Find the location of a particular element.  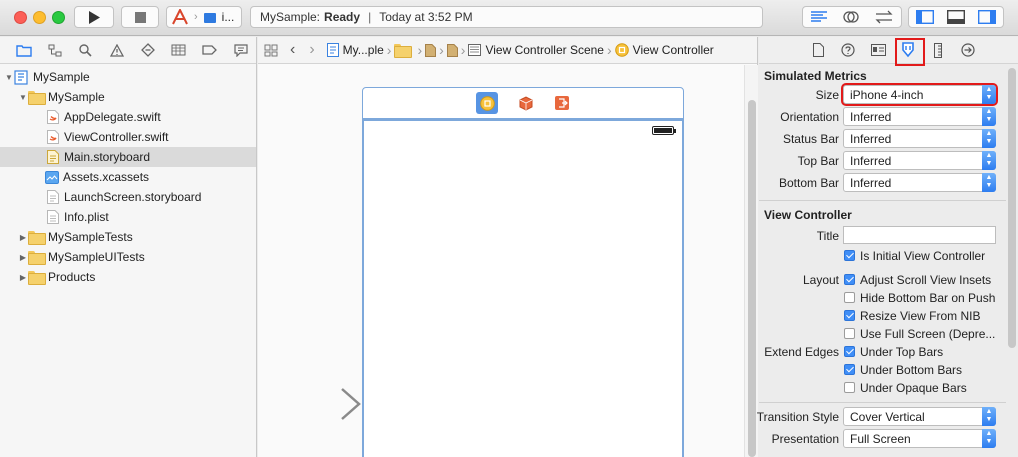

run-button is located at coordinates (94, 17).